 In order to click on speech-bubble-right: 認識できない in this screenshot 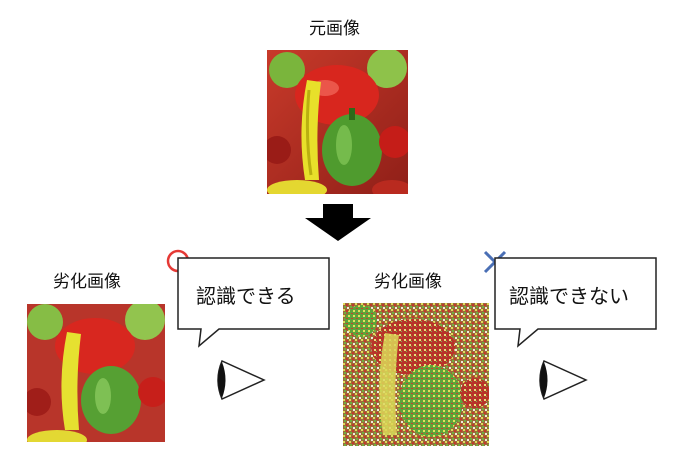, I will do `click(576, 303)`.